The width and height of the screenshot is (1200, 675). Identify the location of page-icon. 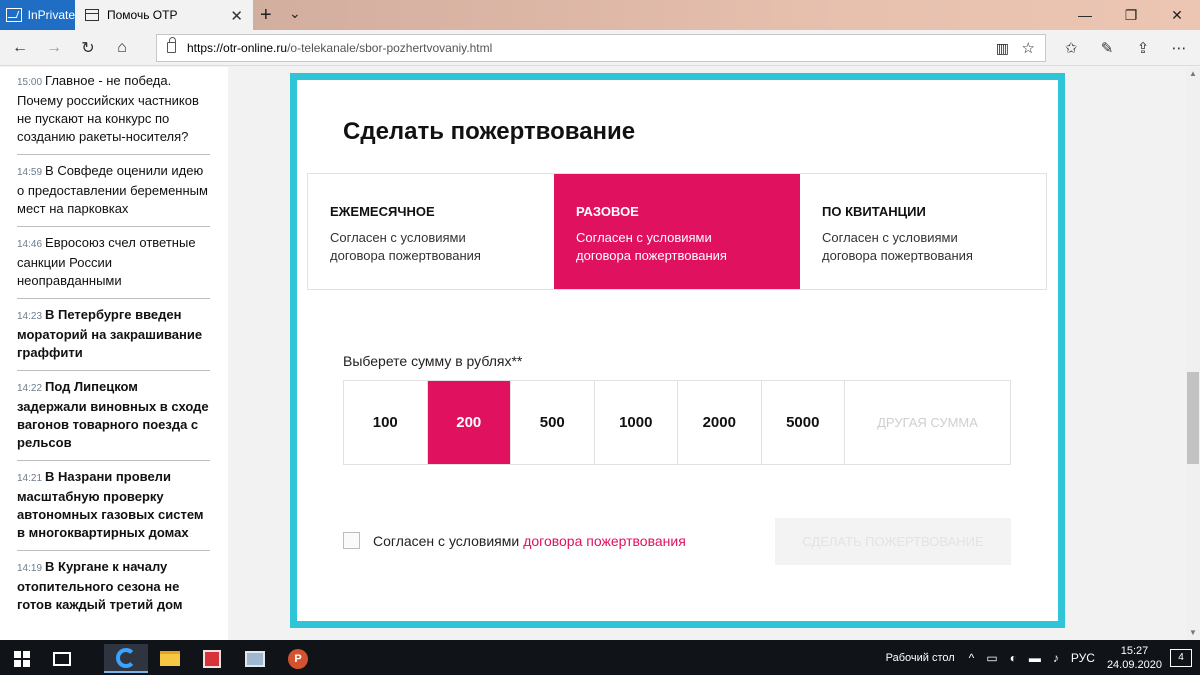
(92, 15).